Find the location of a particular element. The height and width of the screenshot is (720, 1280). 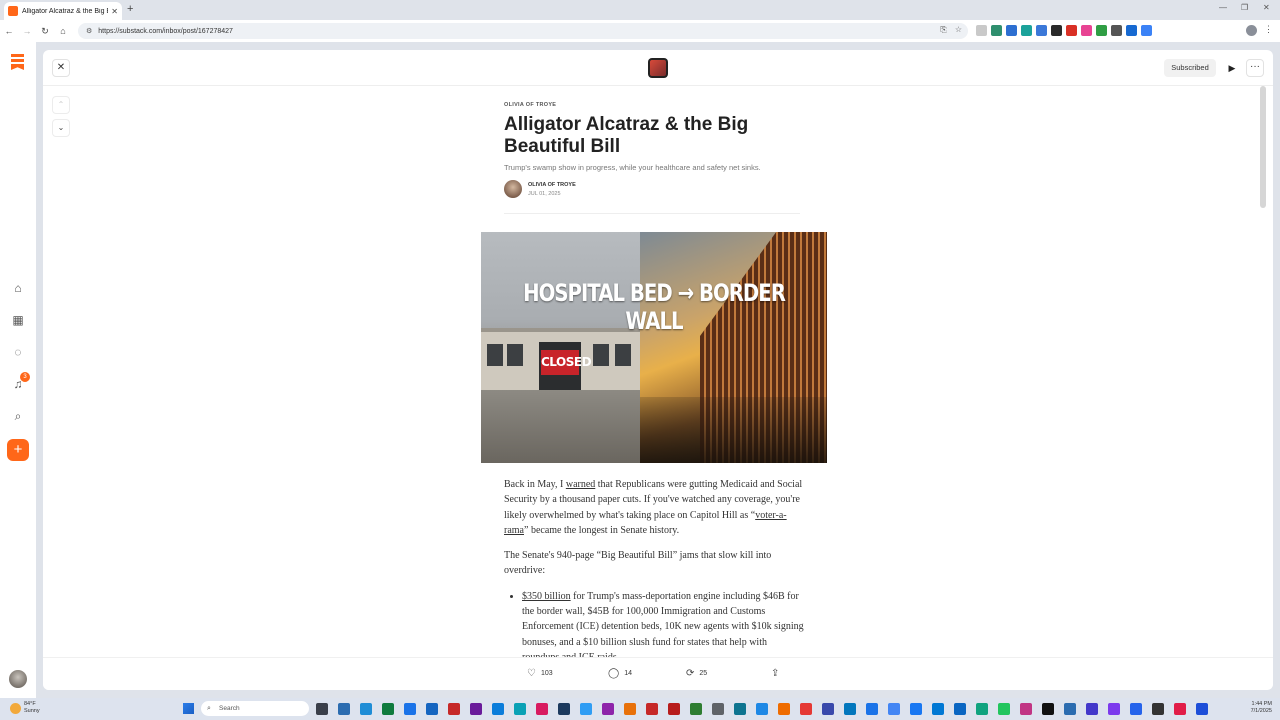

system-clock: 1:44 PM 7/1/2025 is located at coordinates (1254, 708).